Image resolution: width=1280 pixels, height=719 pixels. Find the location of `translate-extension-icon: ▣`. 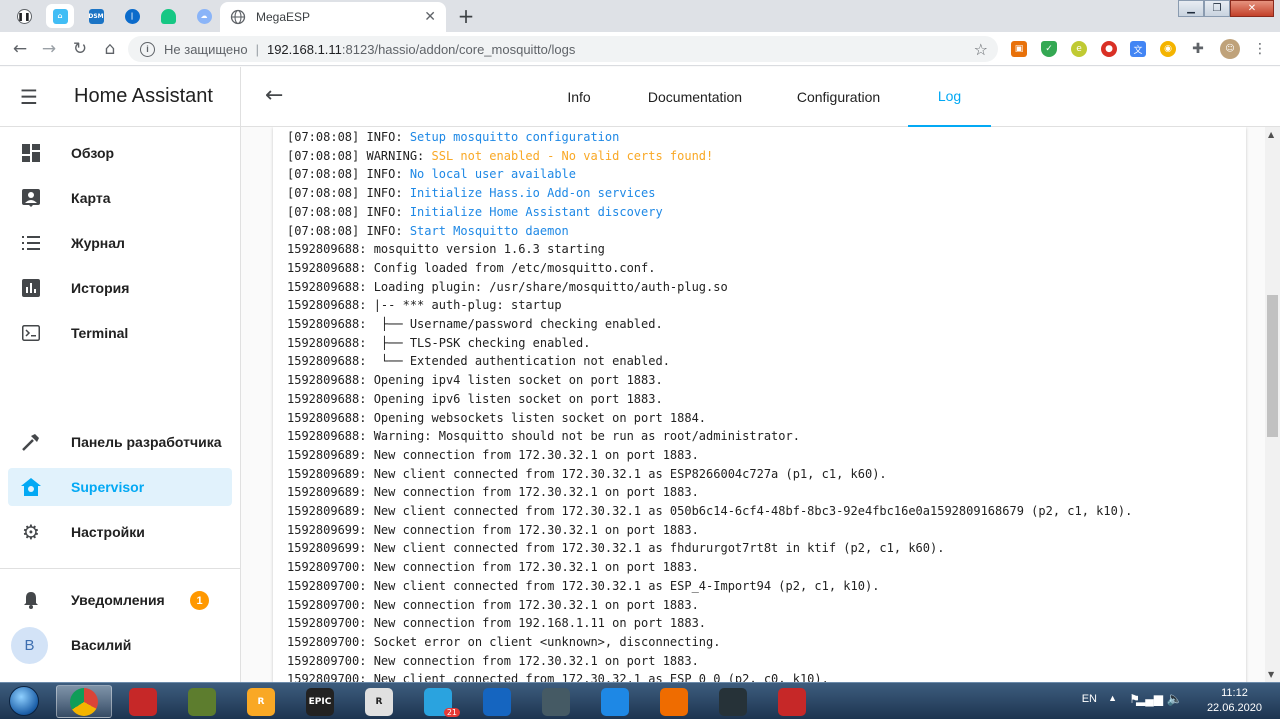

translate-extension-icon: ▣ is located at coordinates (1019, 49).